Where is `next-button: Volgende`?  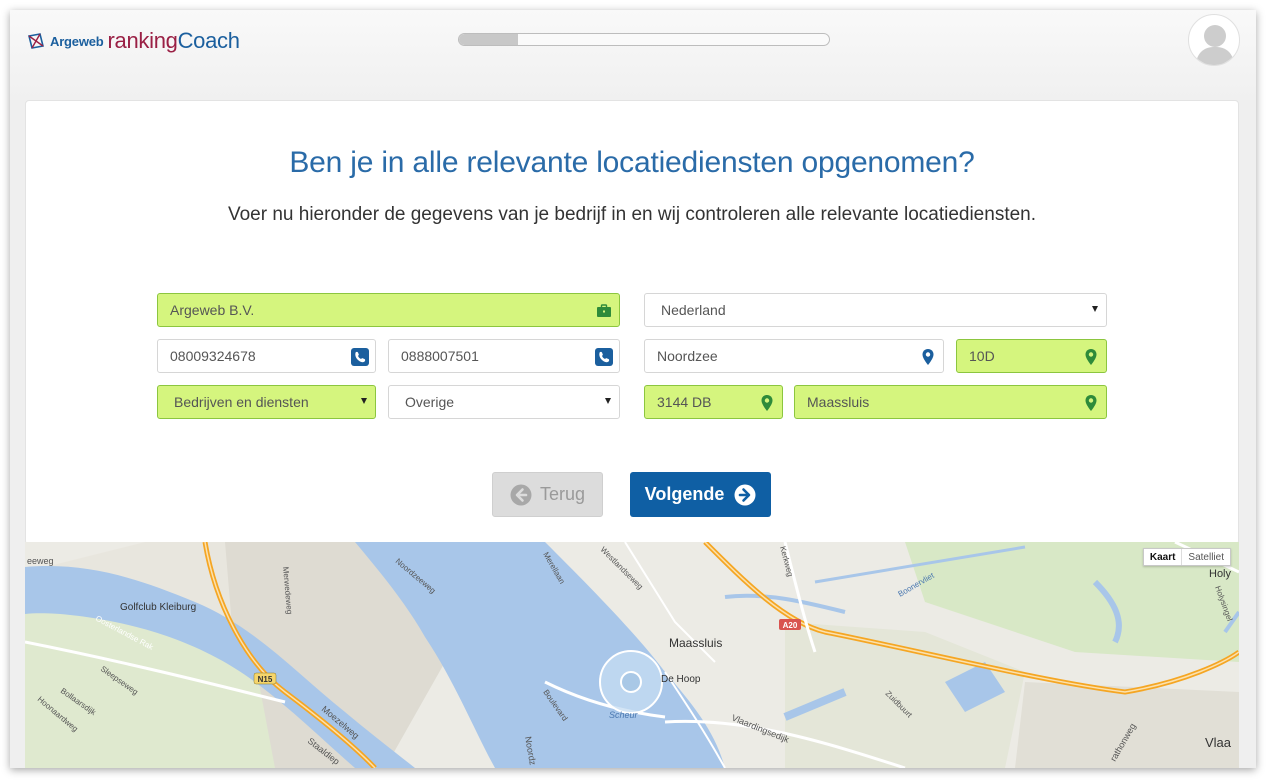 next-button: Volgende is located at coordinates (700, 494).